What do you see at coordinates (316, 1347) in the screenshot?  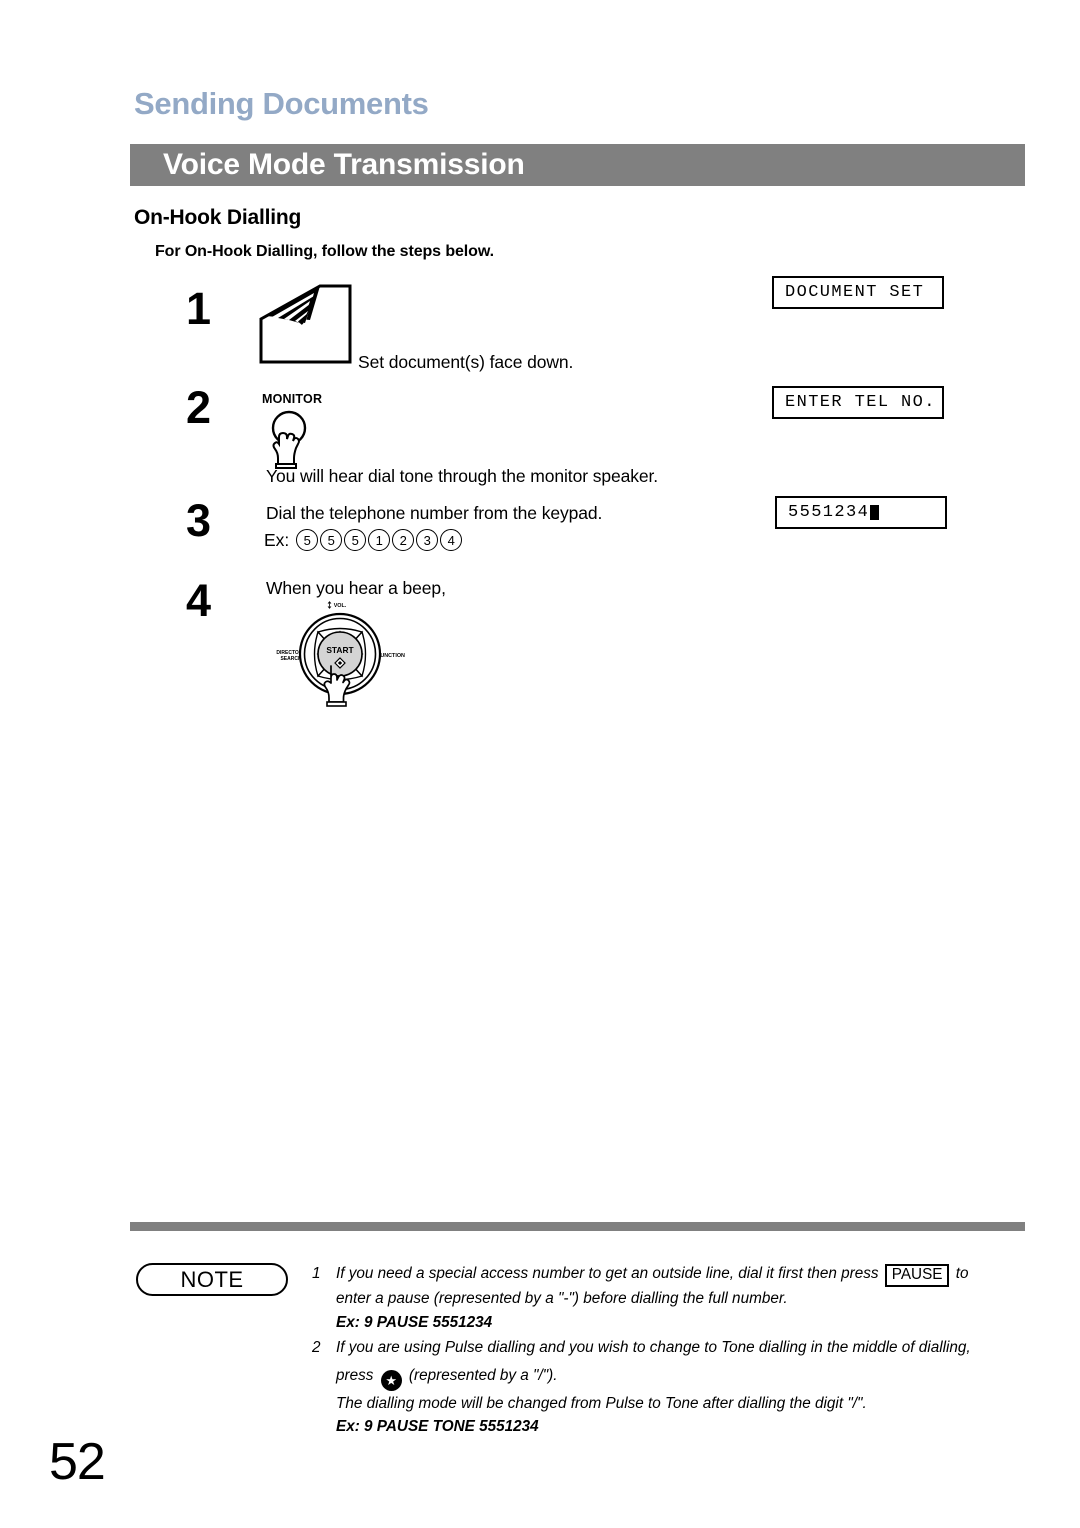 I see `note-index: 2` at bounding box center [316, 1347].